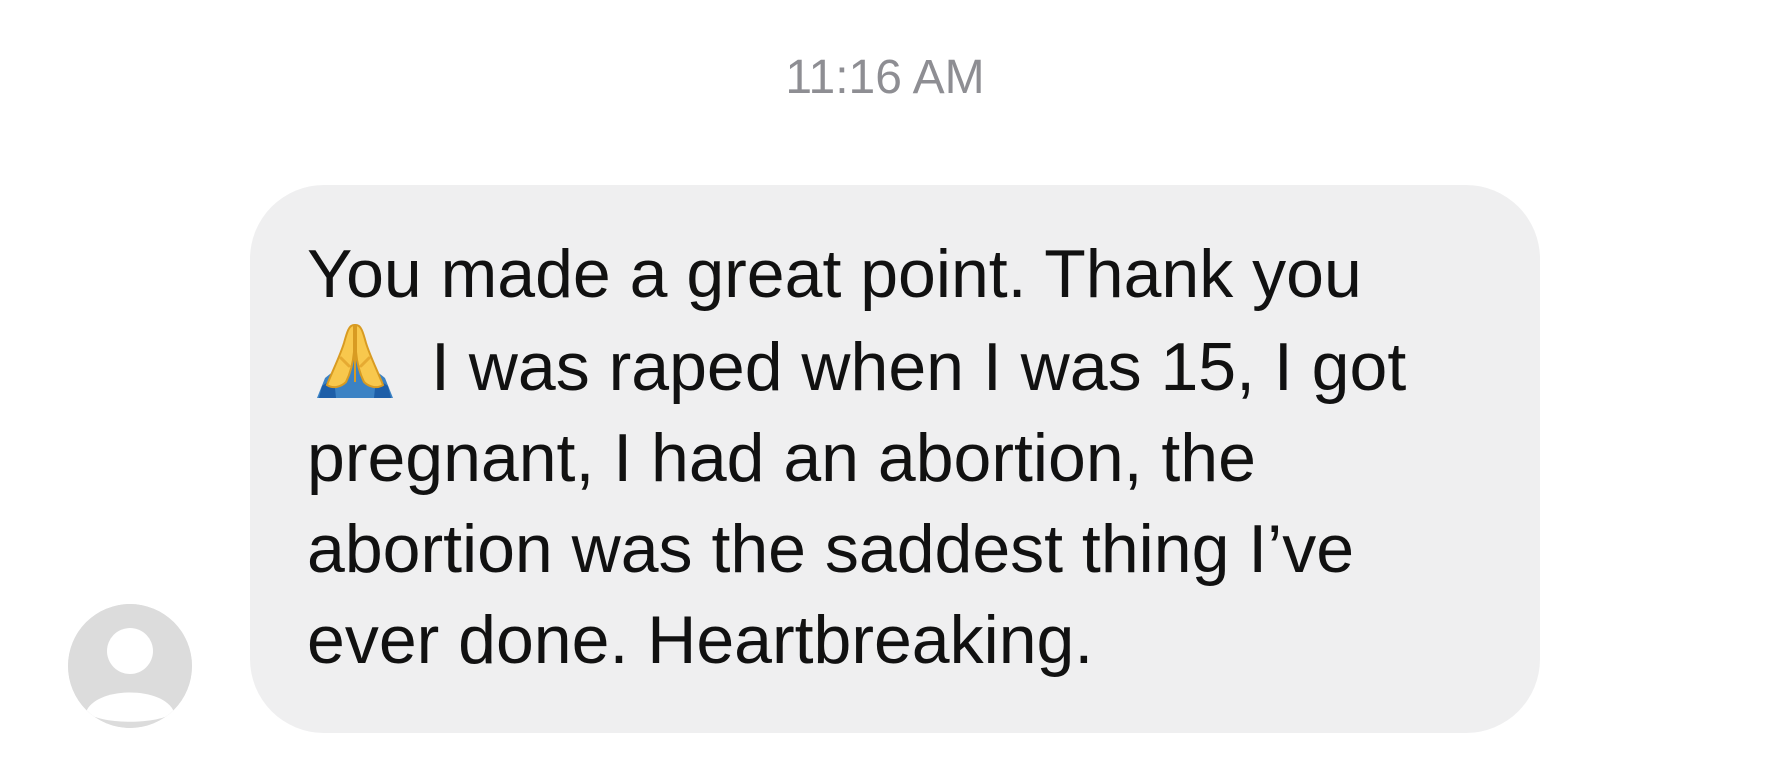 The image size is (1770, 774). What do you see at coordinates (781, 458) in the screenshot?
I see `message-line-3: pregnant, I had an abortion, the` at bounding box center [781, 458].